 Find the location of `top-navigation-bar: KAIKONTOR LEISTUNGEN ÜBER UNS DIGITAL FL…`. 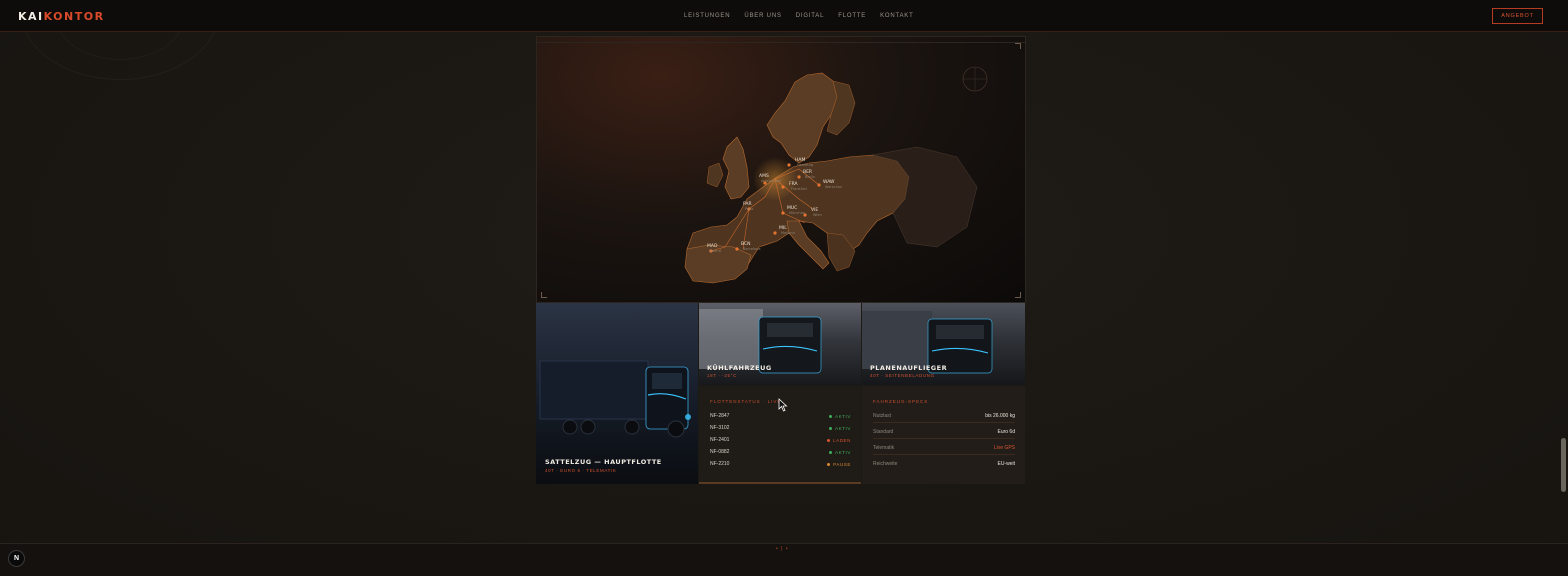

top-navigation-bar: KAIKONTOR LEISTUNGEN ÜBER UNS DIGITAL FL… is located at coordinates (784, 16).